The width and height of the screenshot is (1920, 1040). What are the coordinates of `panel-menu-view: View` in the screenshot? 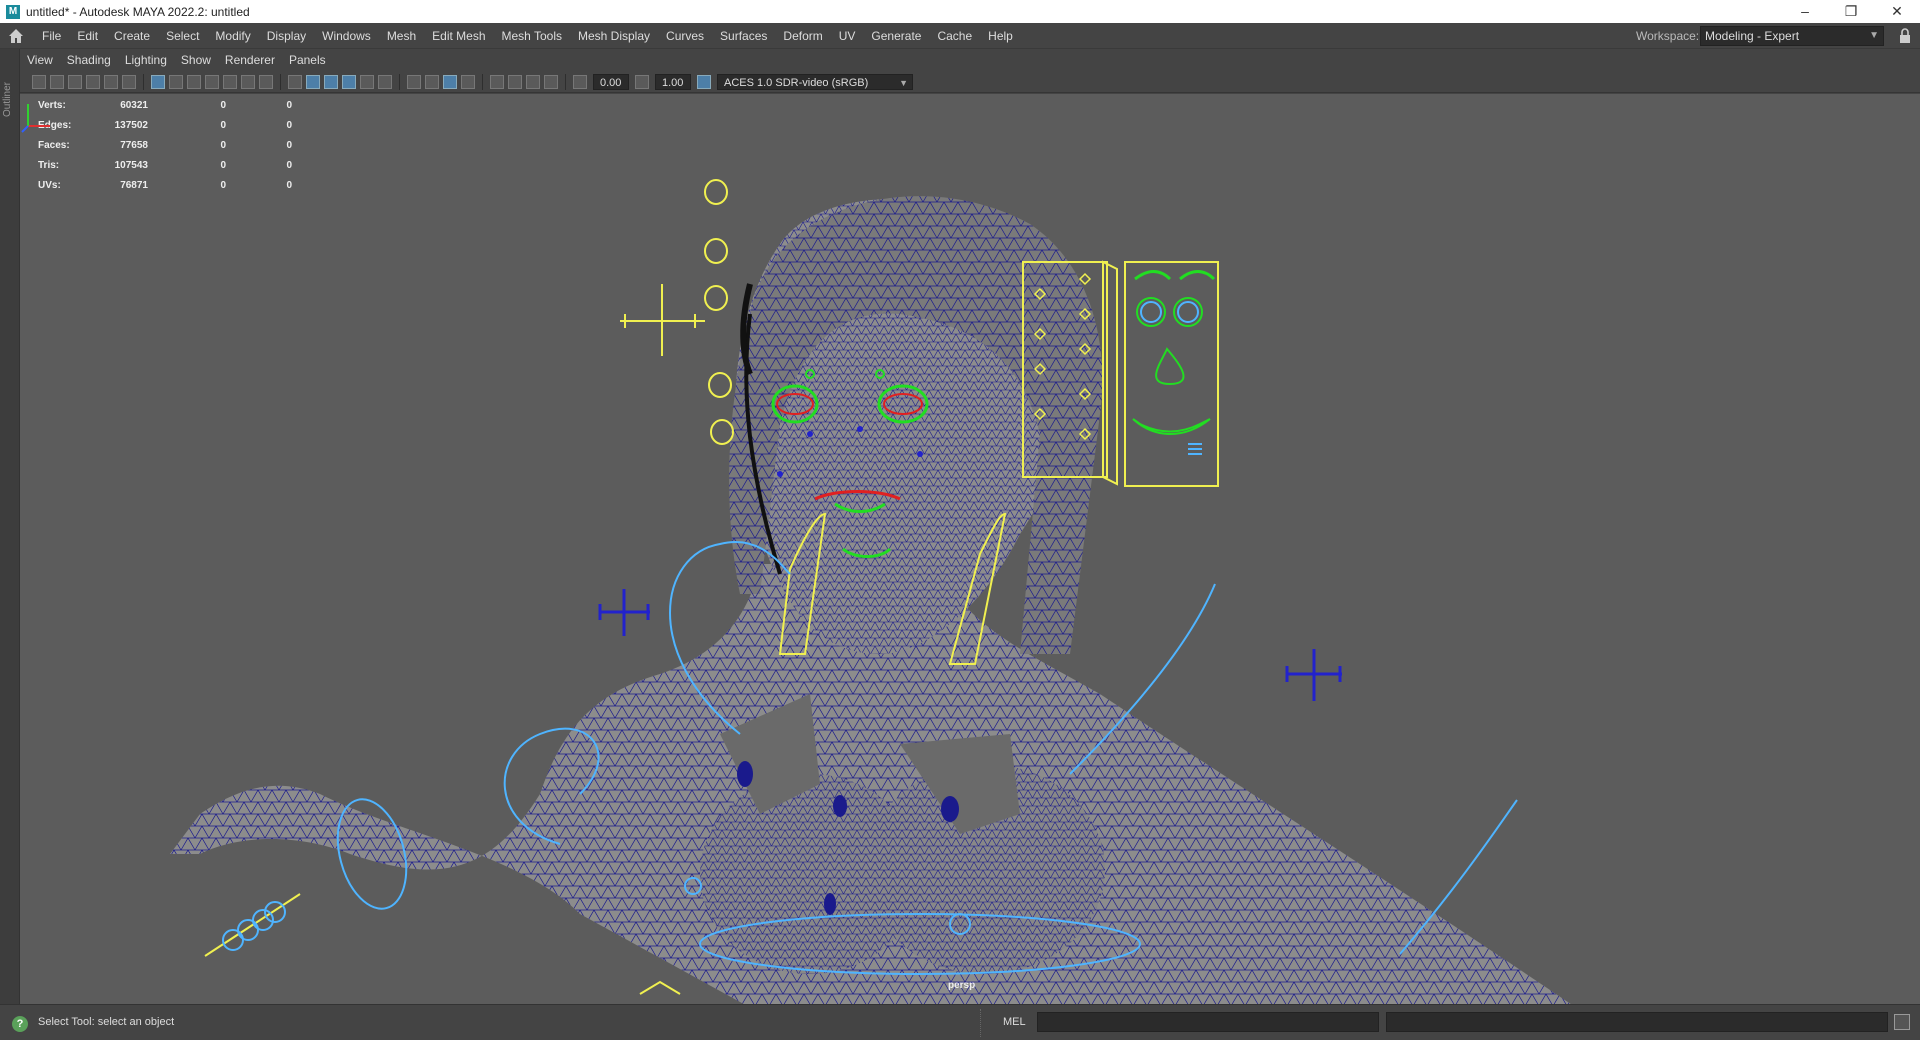 It's located at (40, 60).